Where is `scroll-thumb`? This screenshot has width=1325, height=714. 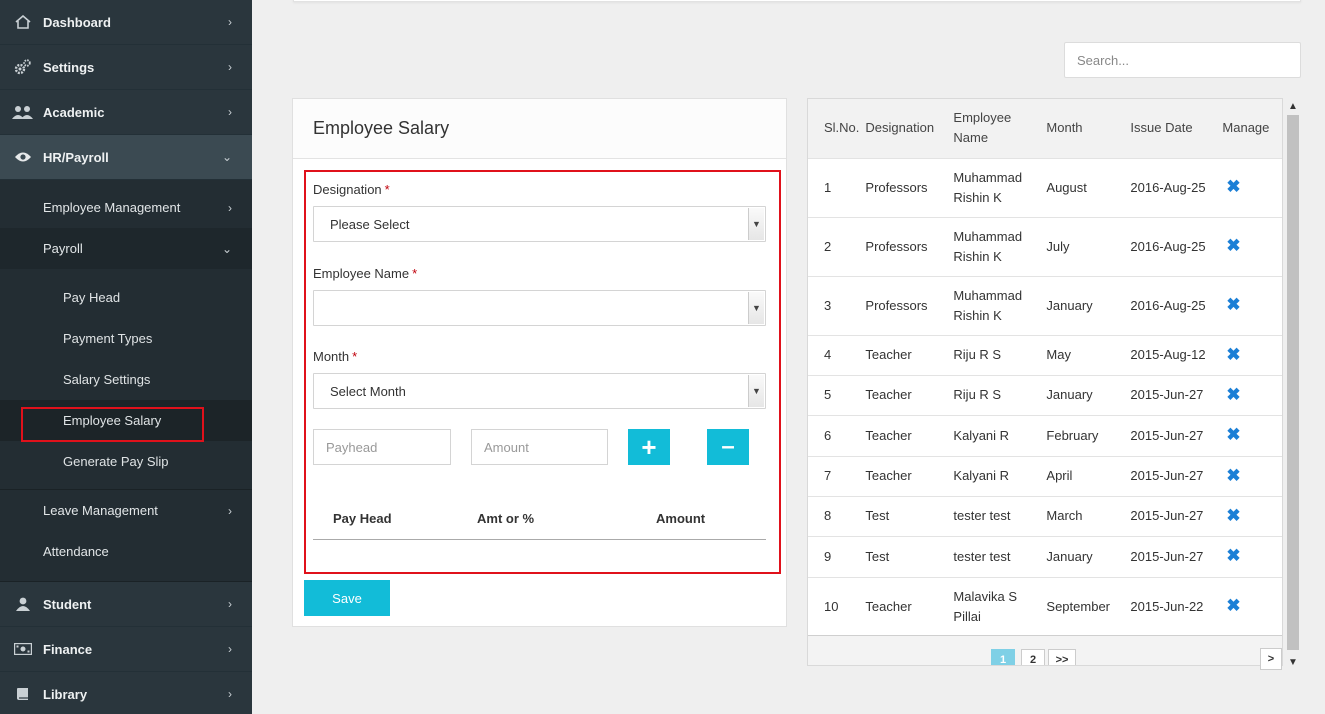 scroll-thumb is located at coordinates (1293, 382).